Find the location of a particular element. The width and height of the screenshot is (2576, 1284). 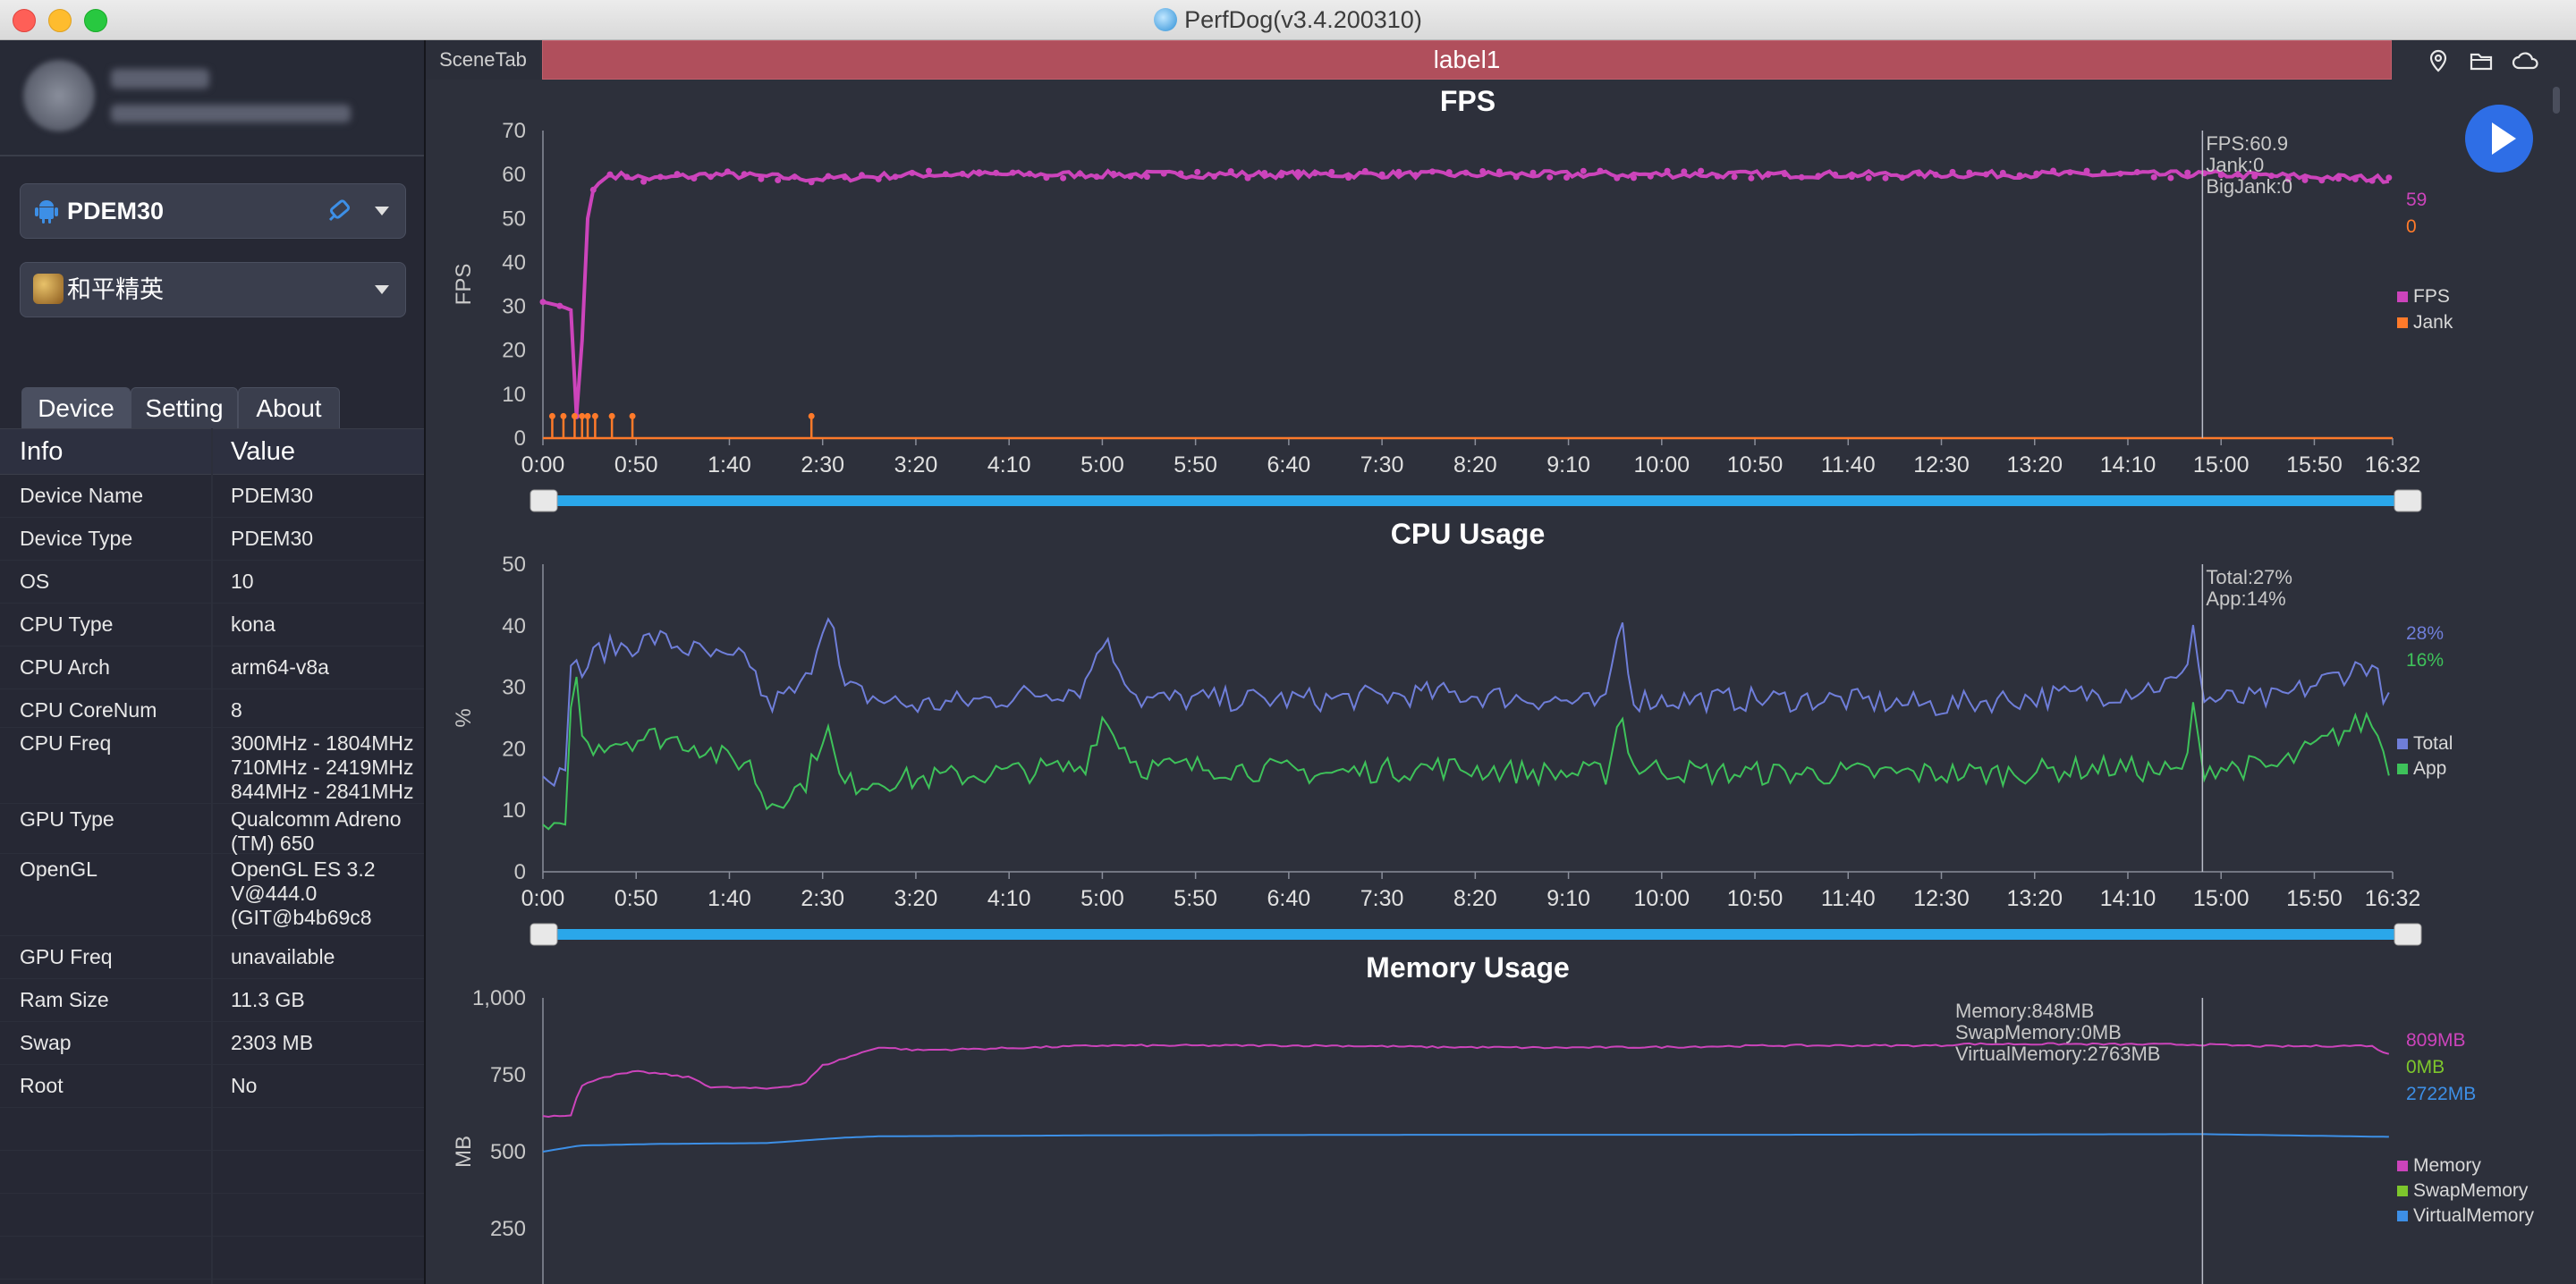

android-icon is located at coordinates (46, 212).